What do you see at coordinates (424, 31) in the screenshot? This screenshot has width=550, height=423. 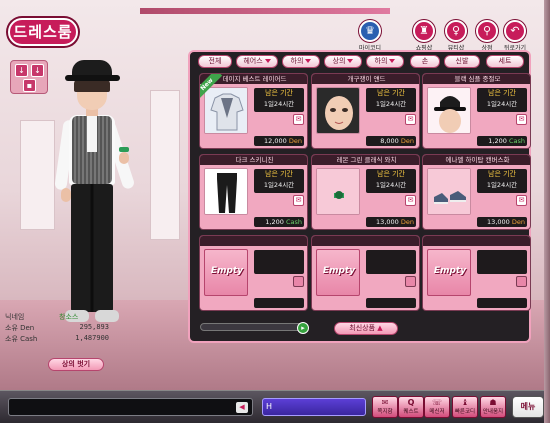 I see `nav-icon: ♜` at bounding box center [424, 31].